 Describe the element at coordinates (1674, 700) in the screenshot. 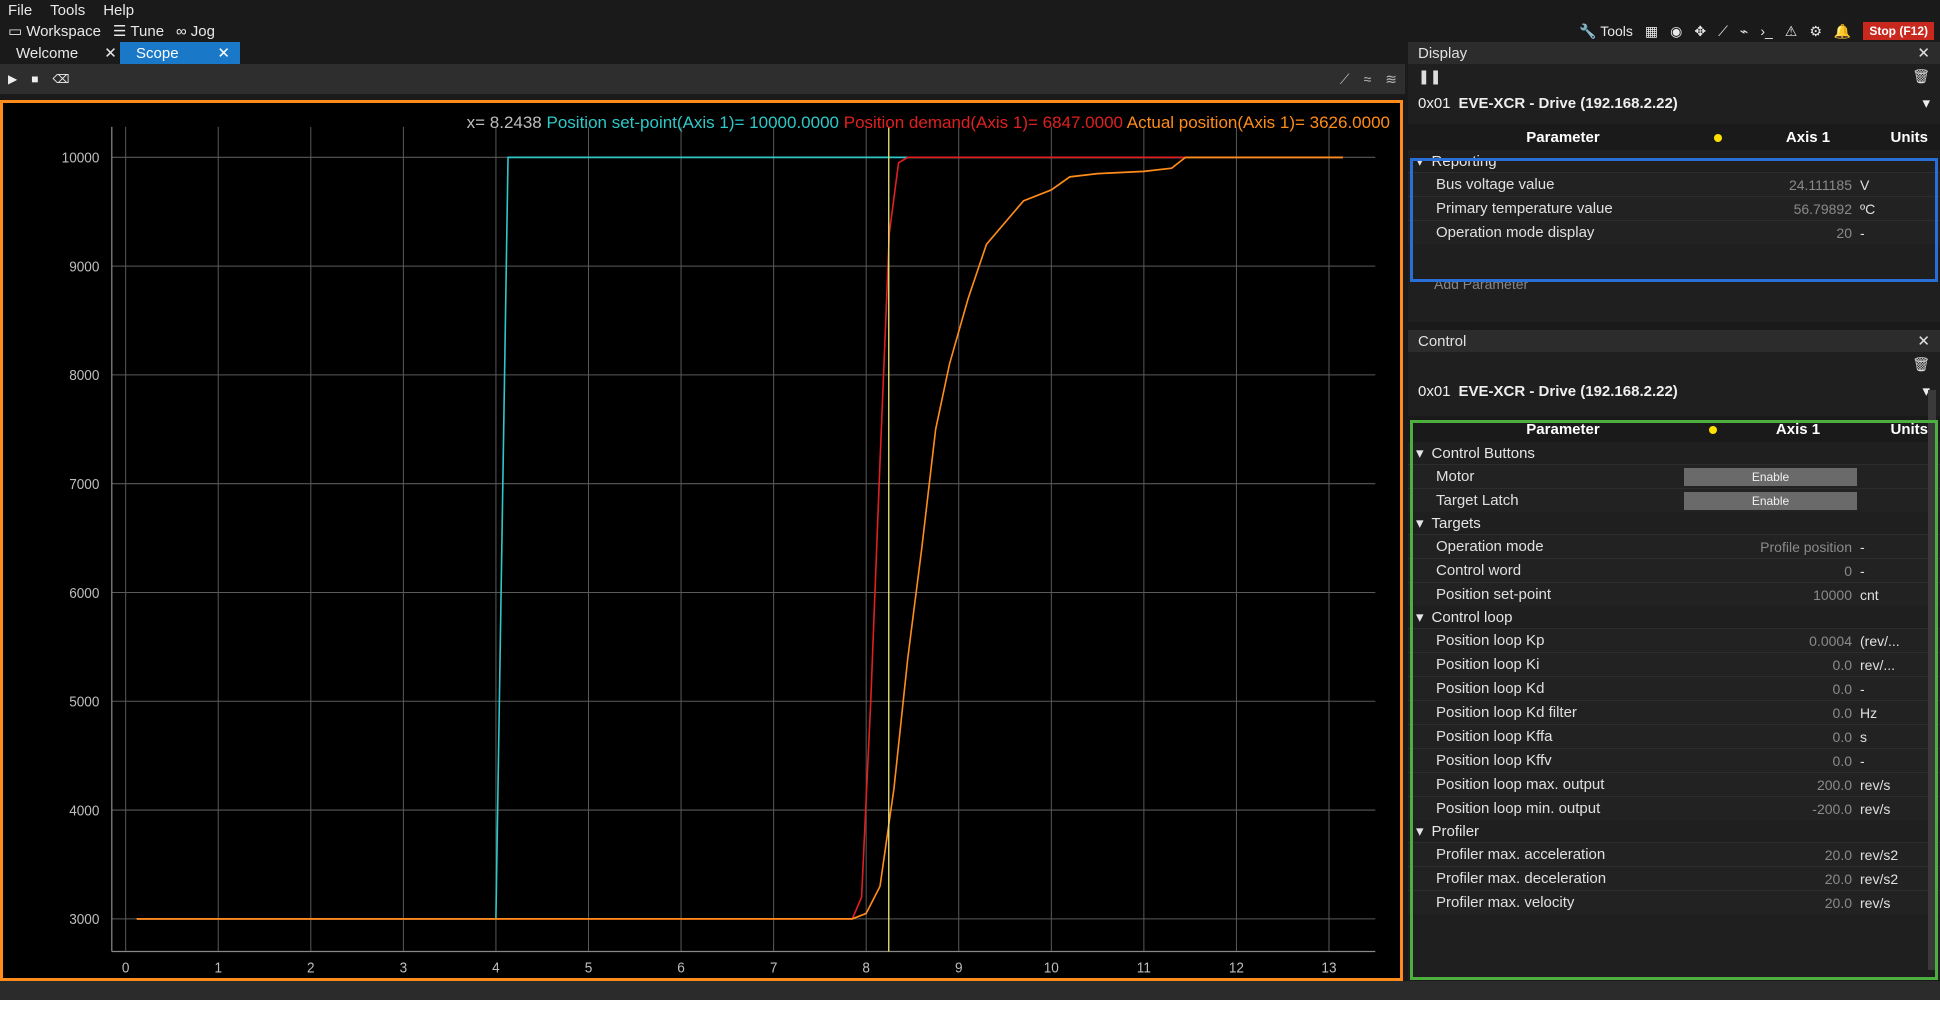

I see `highlight-frame-green` at that location.